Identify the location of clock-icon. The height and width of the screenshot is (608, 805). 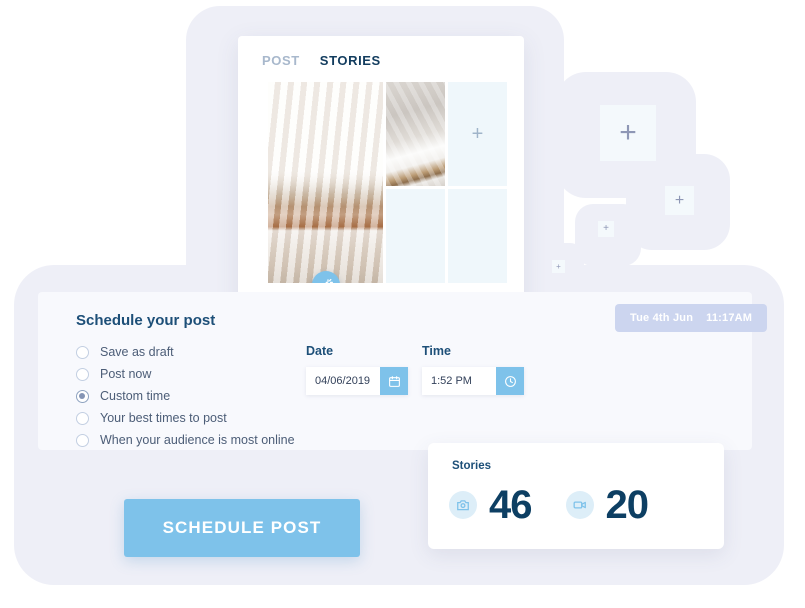
(510, 381).